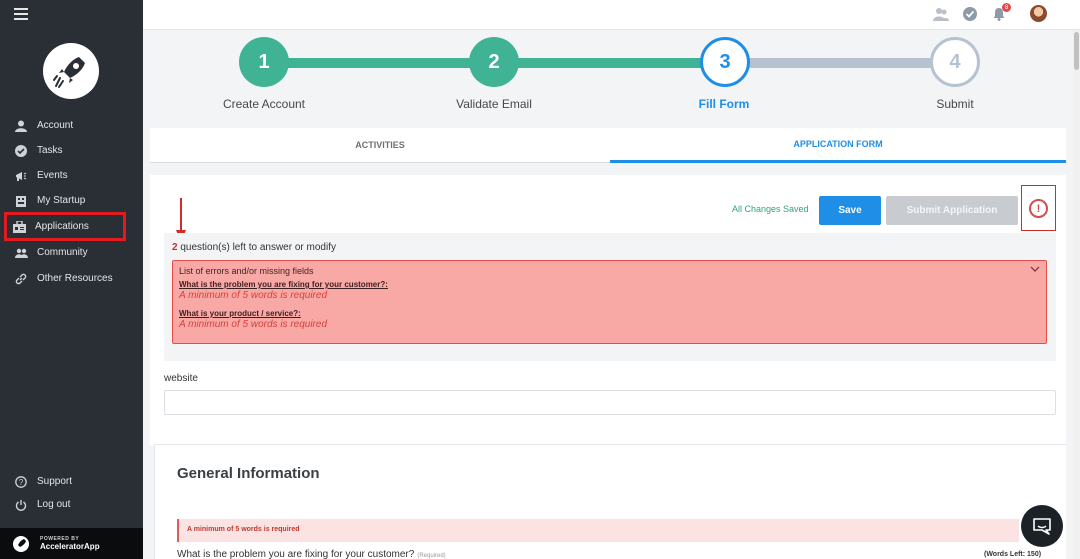  Describe the element at coordinates (21, 126) in the screenshot. I see `user-icon` at that location.